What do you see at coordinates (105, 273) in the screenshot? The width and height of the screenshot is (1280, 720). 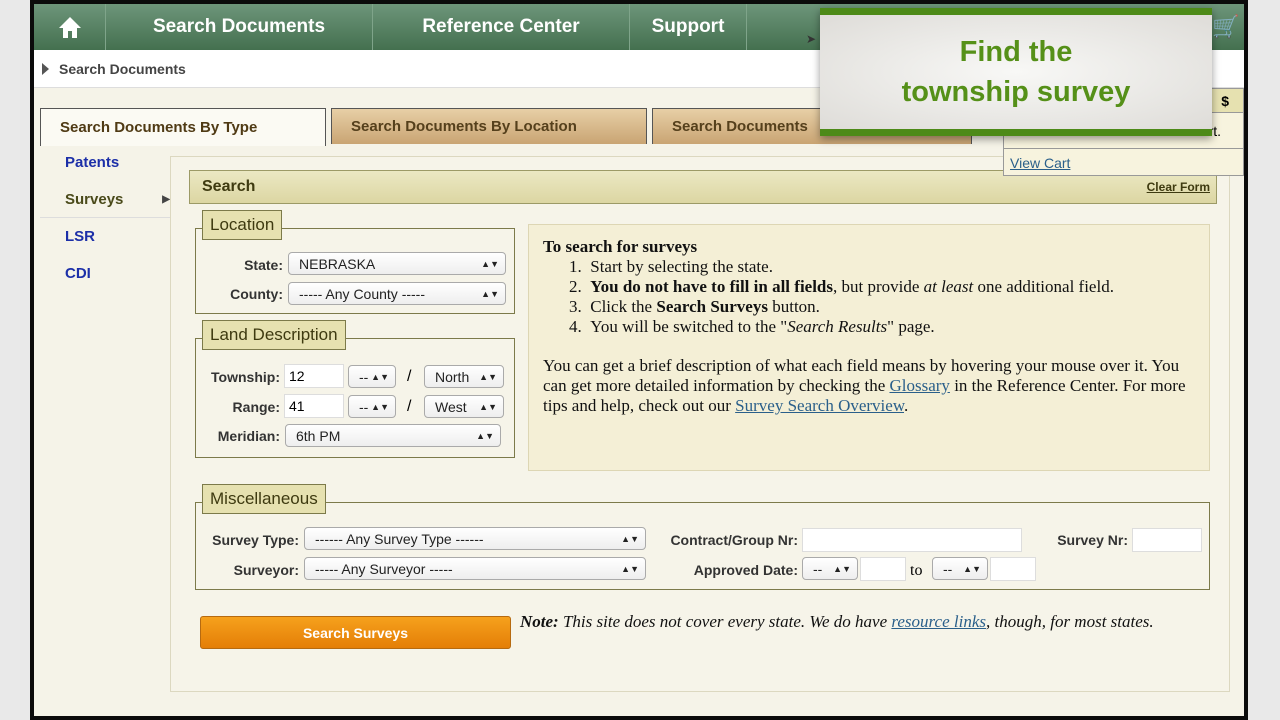 I see `sidebar-item-cdi: CDI` at bounding box center [105, 273].